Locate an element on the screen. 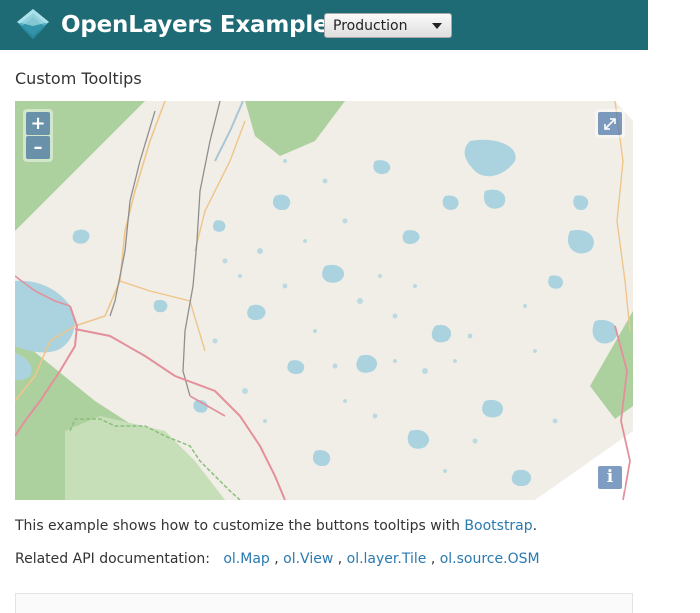 The height and width of the screenshot is (613, 700). page-title: Custom Tooltips is located at coordinates (78, 78).